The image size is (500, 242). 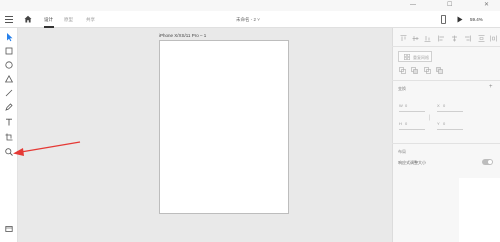 What do you see at coordinates (407, 57) in the screenshot?
I see `repeat-grid-icon` at bounding box center [407, 57].